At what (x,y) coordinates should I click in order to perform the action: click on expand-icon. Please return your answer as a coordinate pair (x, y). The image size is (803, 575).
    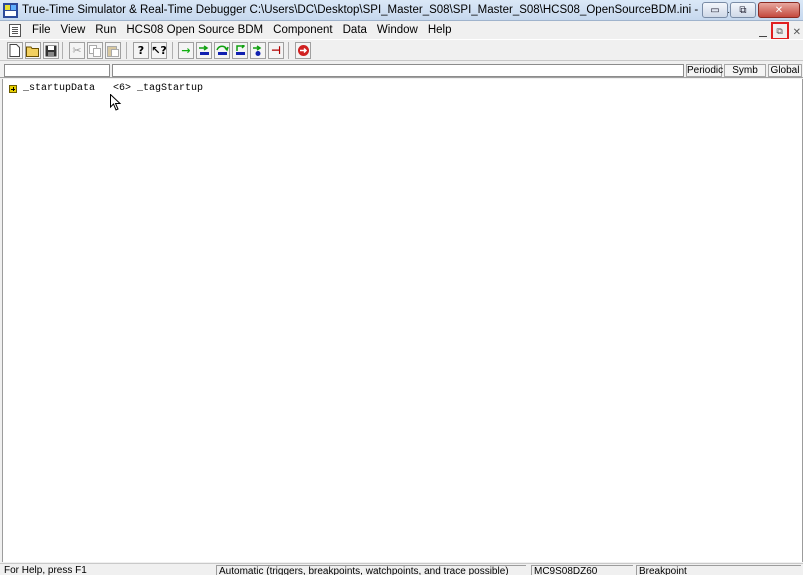
    Looking at the image, I should click on (13, 88).